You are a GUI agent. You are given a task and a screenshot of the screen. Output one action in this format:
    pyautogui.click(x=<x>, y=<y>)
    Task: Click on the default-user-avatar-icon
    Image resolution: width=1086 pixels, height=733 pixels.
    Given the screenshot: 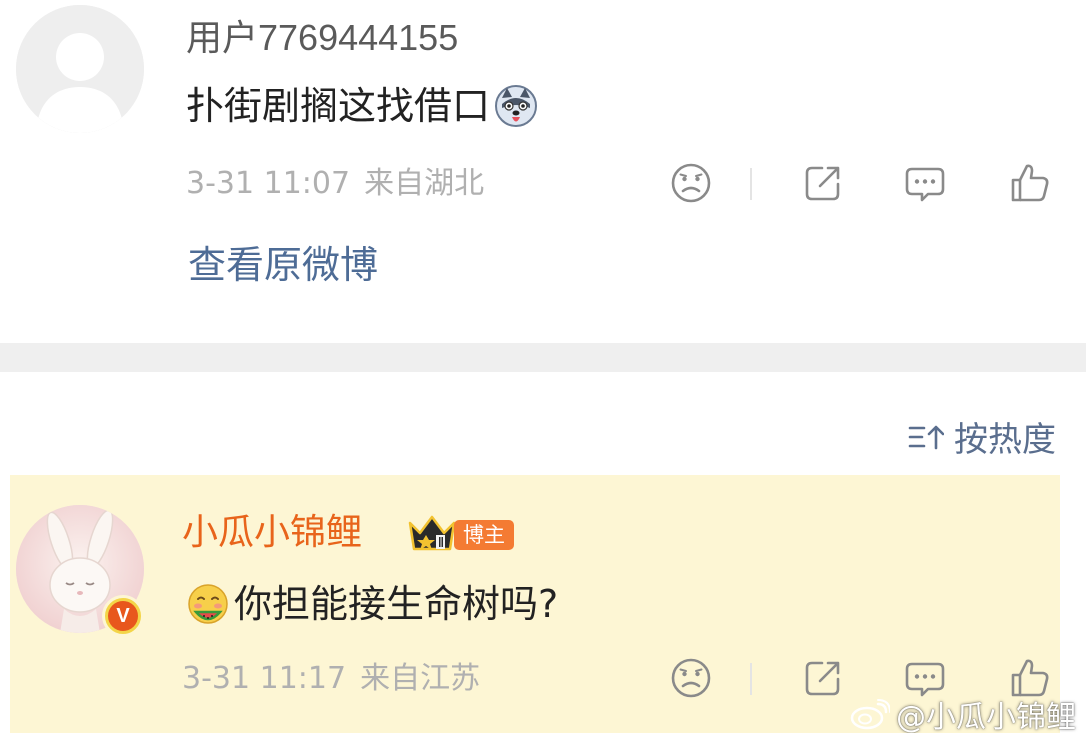 What is the action you would take?
    pyautogui.click(x=80, y=69)
    